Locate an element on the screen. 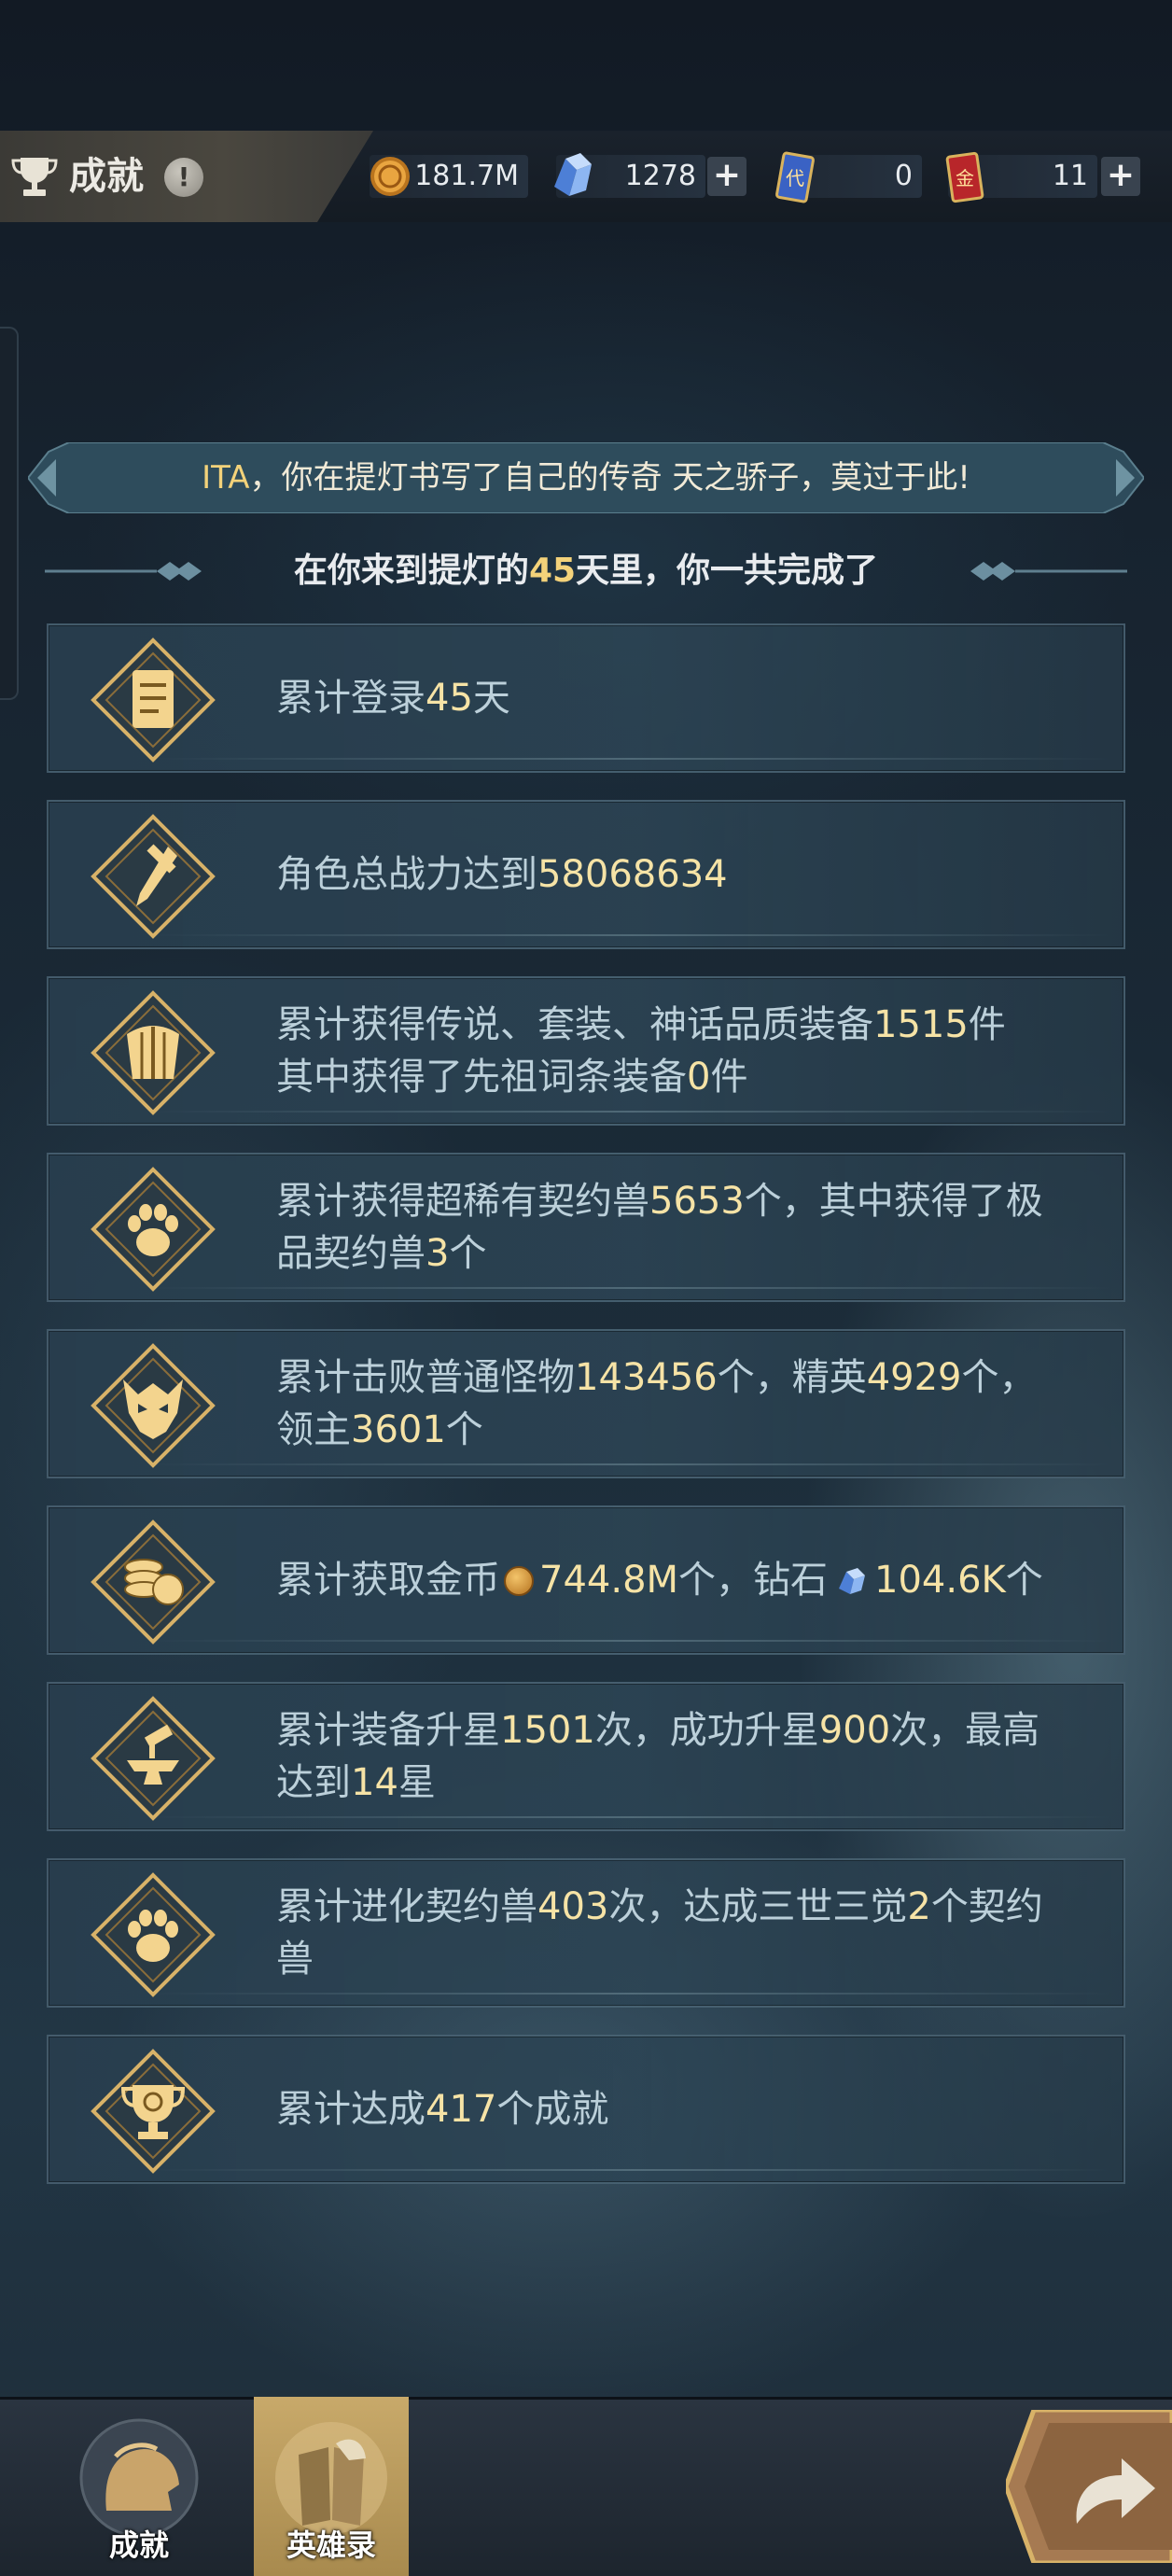 This screenshot has height=2576, width=1172. stat-text-evolve: 累计进化契约兽403次，达成三世三觉2个契约 兽 is located at coordinates (714, 1933).